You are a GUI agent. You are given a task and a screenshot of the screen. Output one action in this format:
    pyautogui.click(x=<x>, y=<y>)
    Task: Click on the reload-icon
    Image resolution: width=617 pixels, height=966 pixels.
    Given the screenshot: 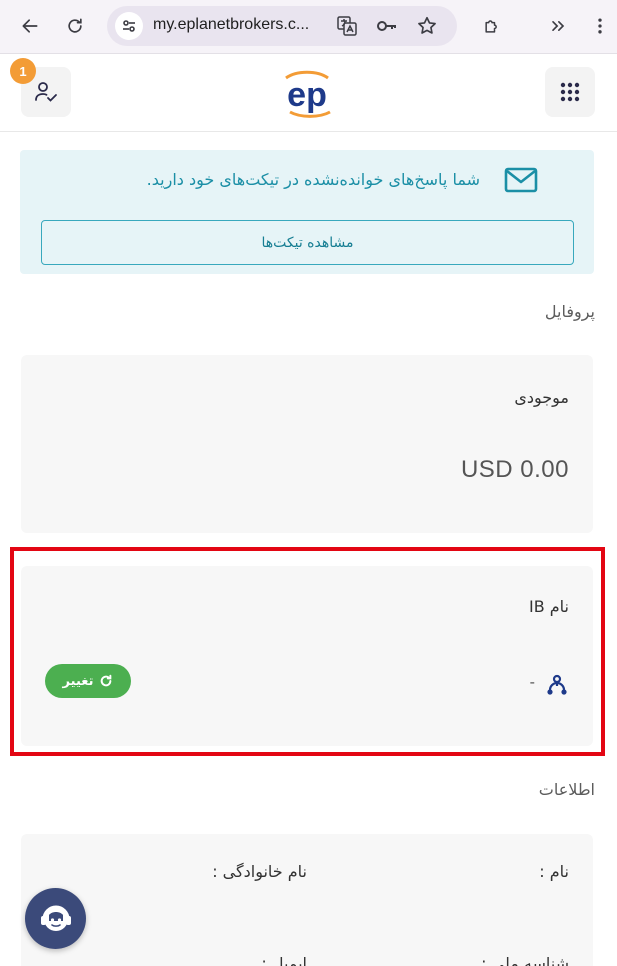 What is the action you would take?
    pyautogui.click(x=75, y=26)
    